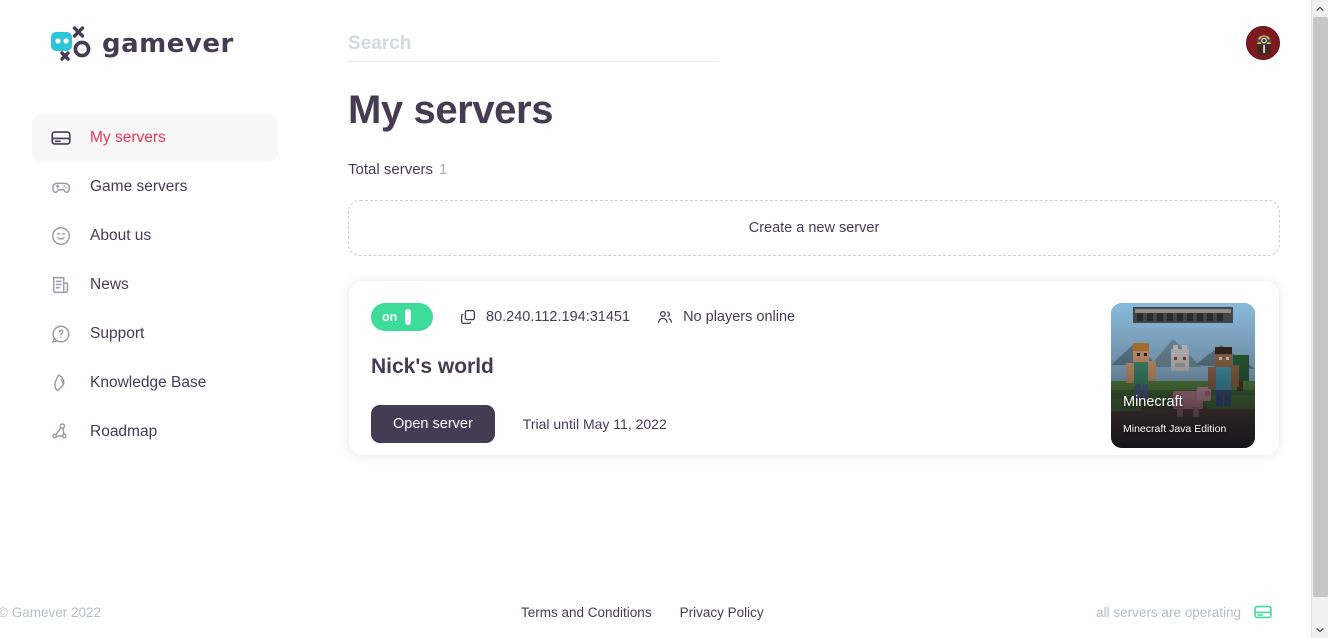 The width and height of the screenshot is (1328, 638). What do you see at coordinates (168, 44) in the screenshot?
I see `brand-name: gamever` at bounding box center [168, 44].